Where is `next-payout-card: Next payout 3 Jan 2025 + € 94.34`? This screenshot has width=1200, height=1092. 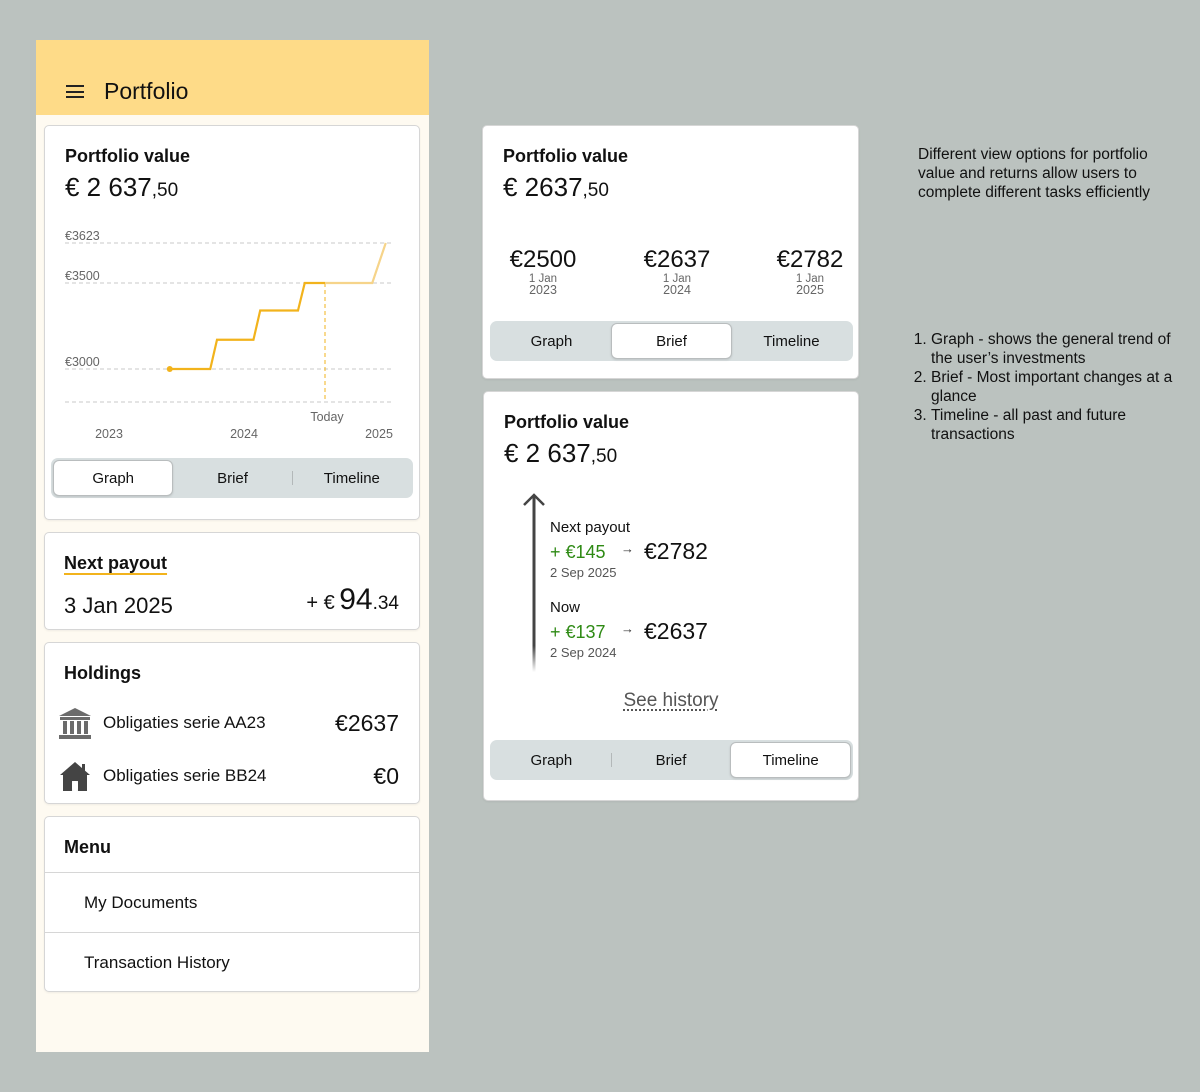 next-payout-card: Next payout 3 Jan 2025 + € 94.34 is located at coordinates (232, 581).